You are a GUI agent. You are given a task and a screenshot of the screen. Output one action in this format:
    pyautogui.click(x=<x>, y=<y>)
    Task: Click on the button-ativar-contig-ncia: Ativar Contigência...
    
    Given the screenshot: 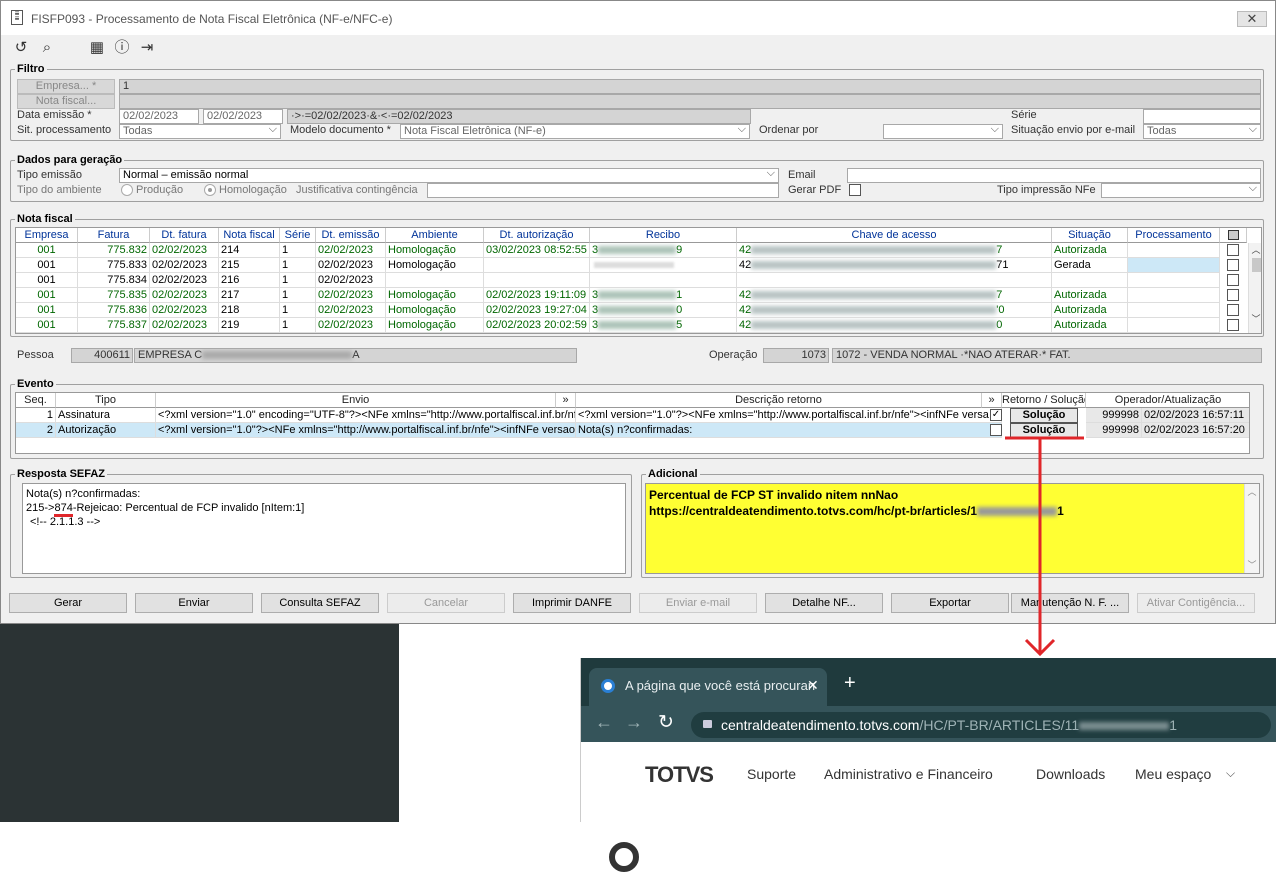 What is the action you would take?
    pyautogui.click(x=1196, y=603)
    